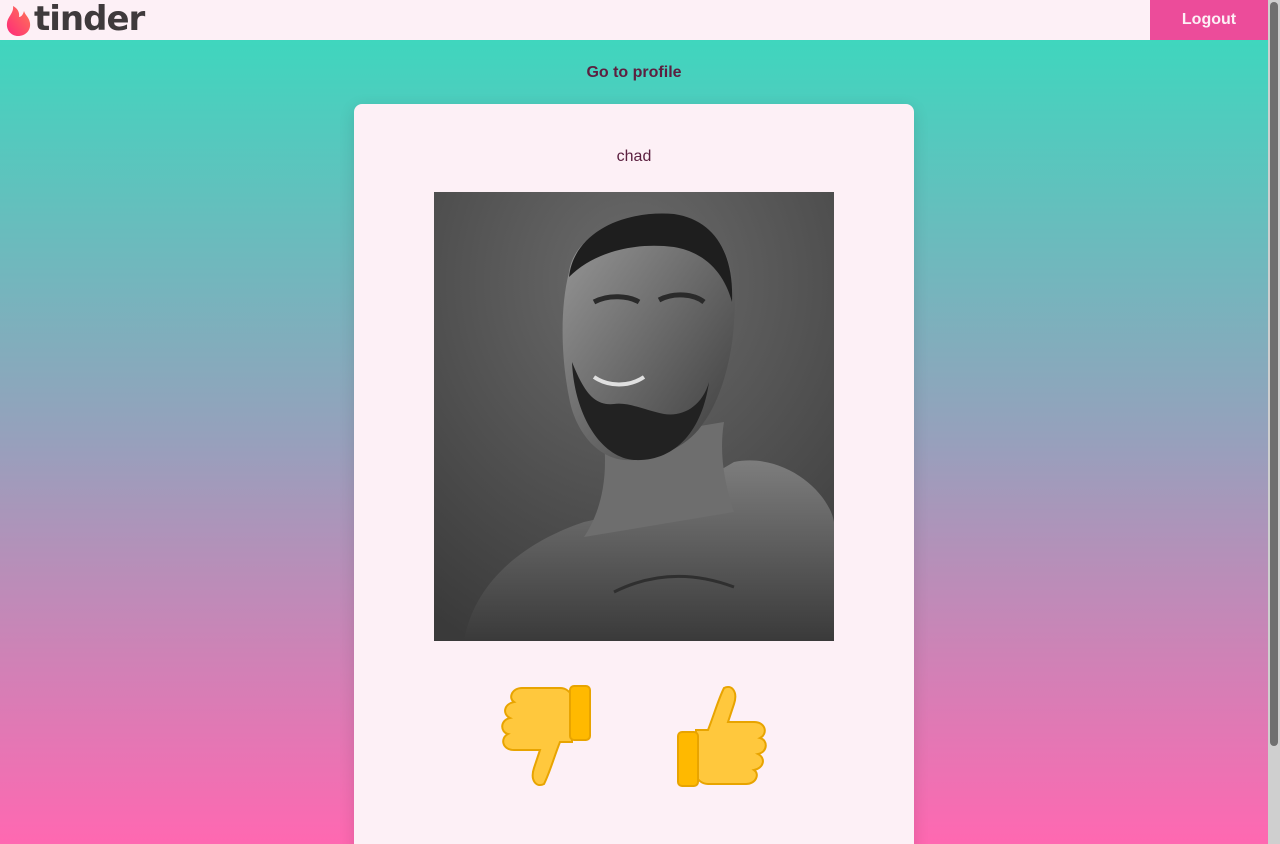  Describe the element at coordinates (634, 73) in the screenshot. I see `go-to-profile-link: Go to profile` at that location.